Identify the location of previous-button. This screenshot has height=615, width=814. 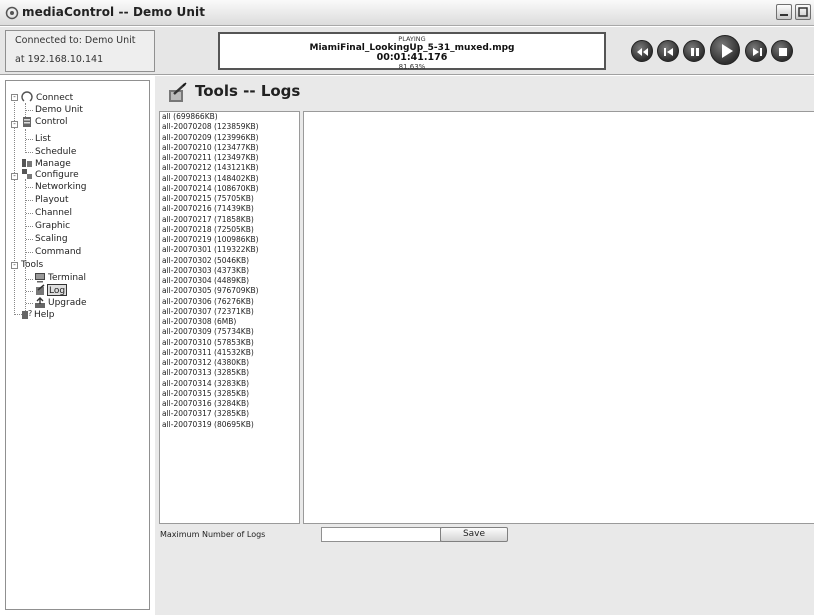
(668, 51).